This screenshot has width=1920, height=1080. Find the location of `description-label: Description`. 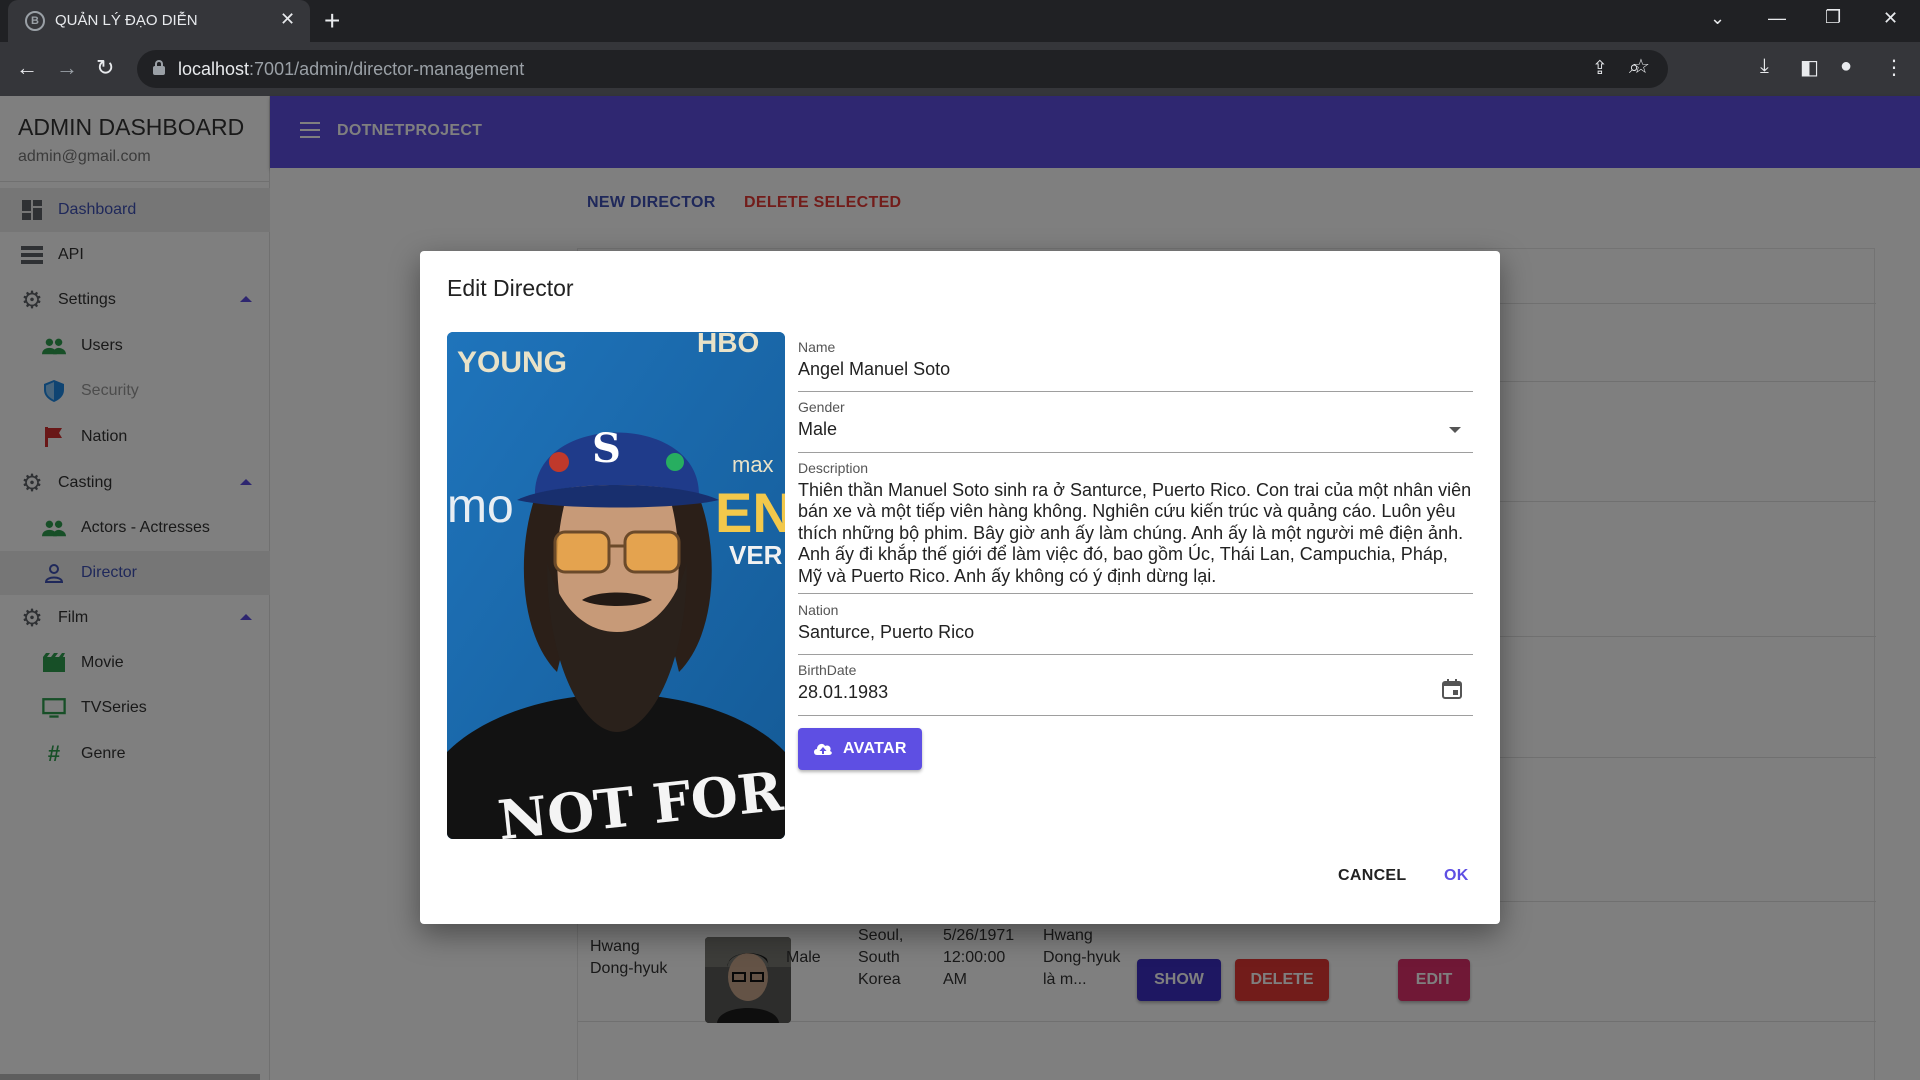

description-label: Description is located at coordinates (833, 468).